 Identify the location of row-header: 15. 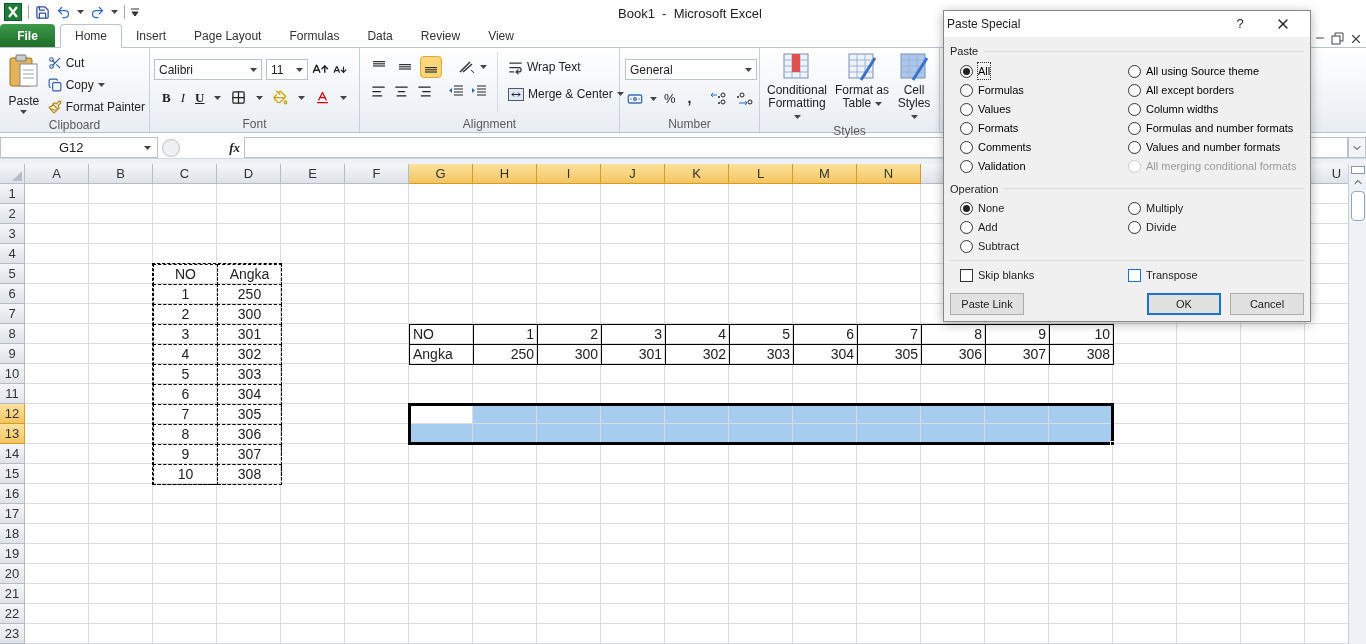
(12, 474).